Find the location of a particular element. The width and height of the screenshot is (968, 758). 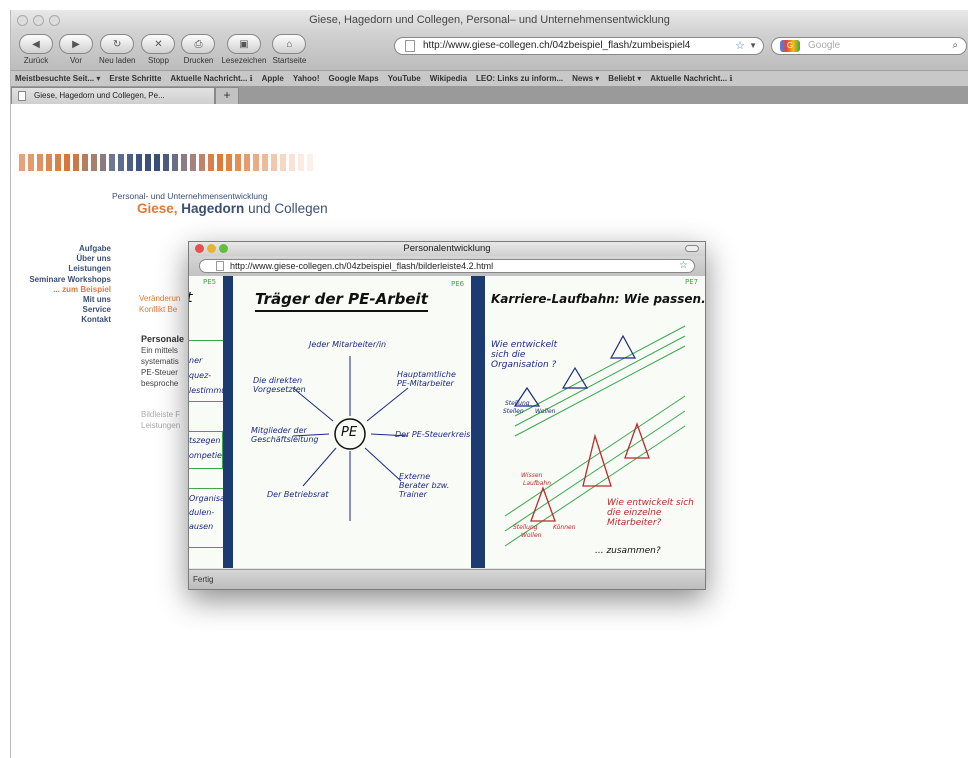

sub-nav-veraenderung: Veränderun is located at coordinates (159, 298).